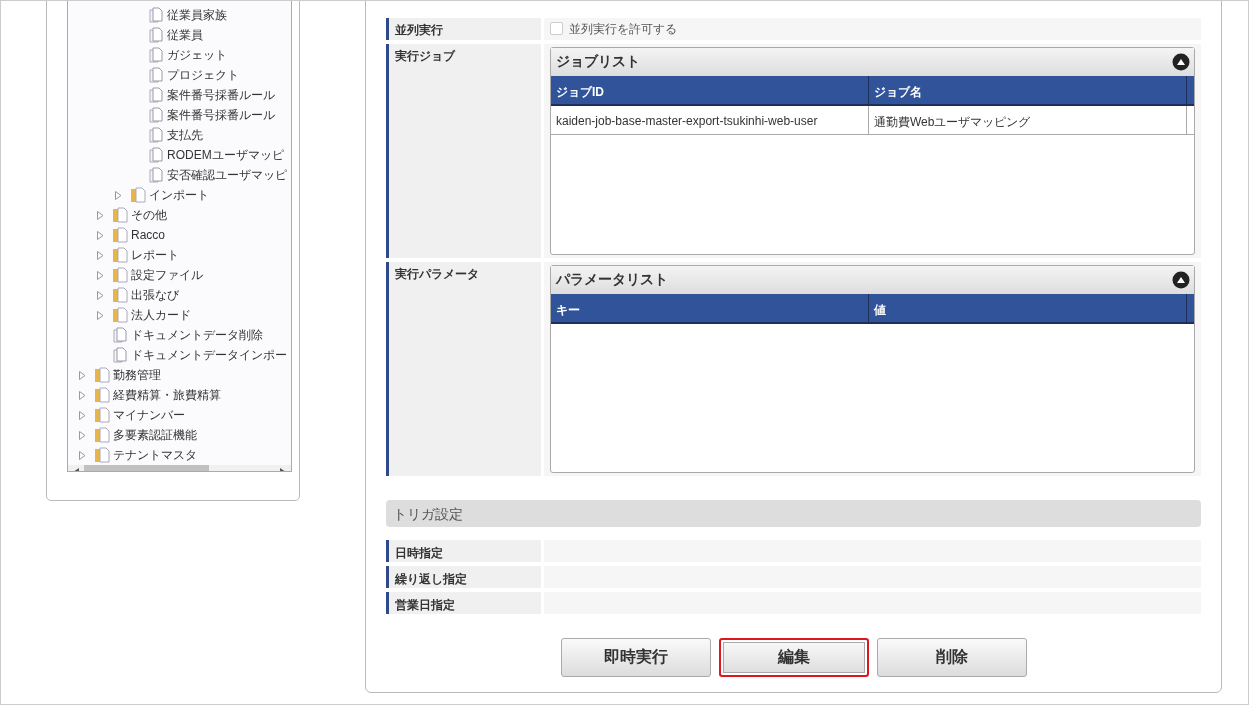 The image size is (1249, 705). I want to click on tree-item: ドキュメントデータインポー, so click(209, 355).